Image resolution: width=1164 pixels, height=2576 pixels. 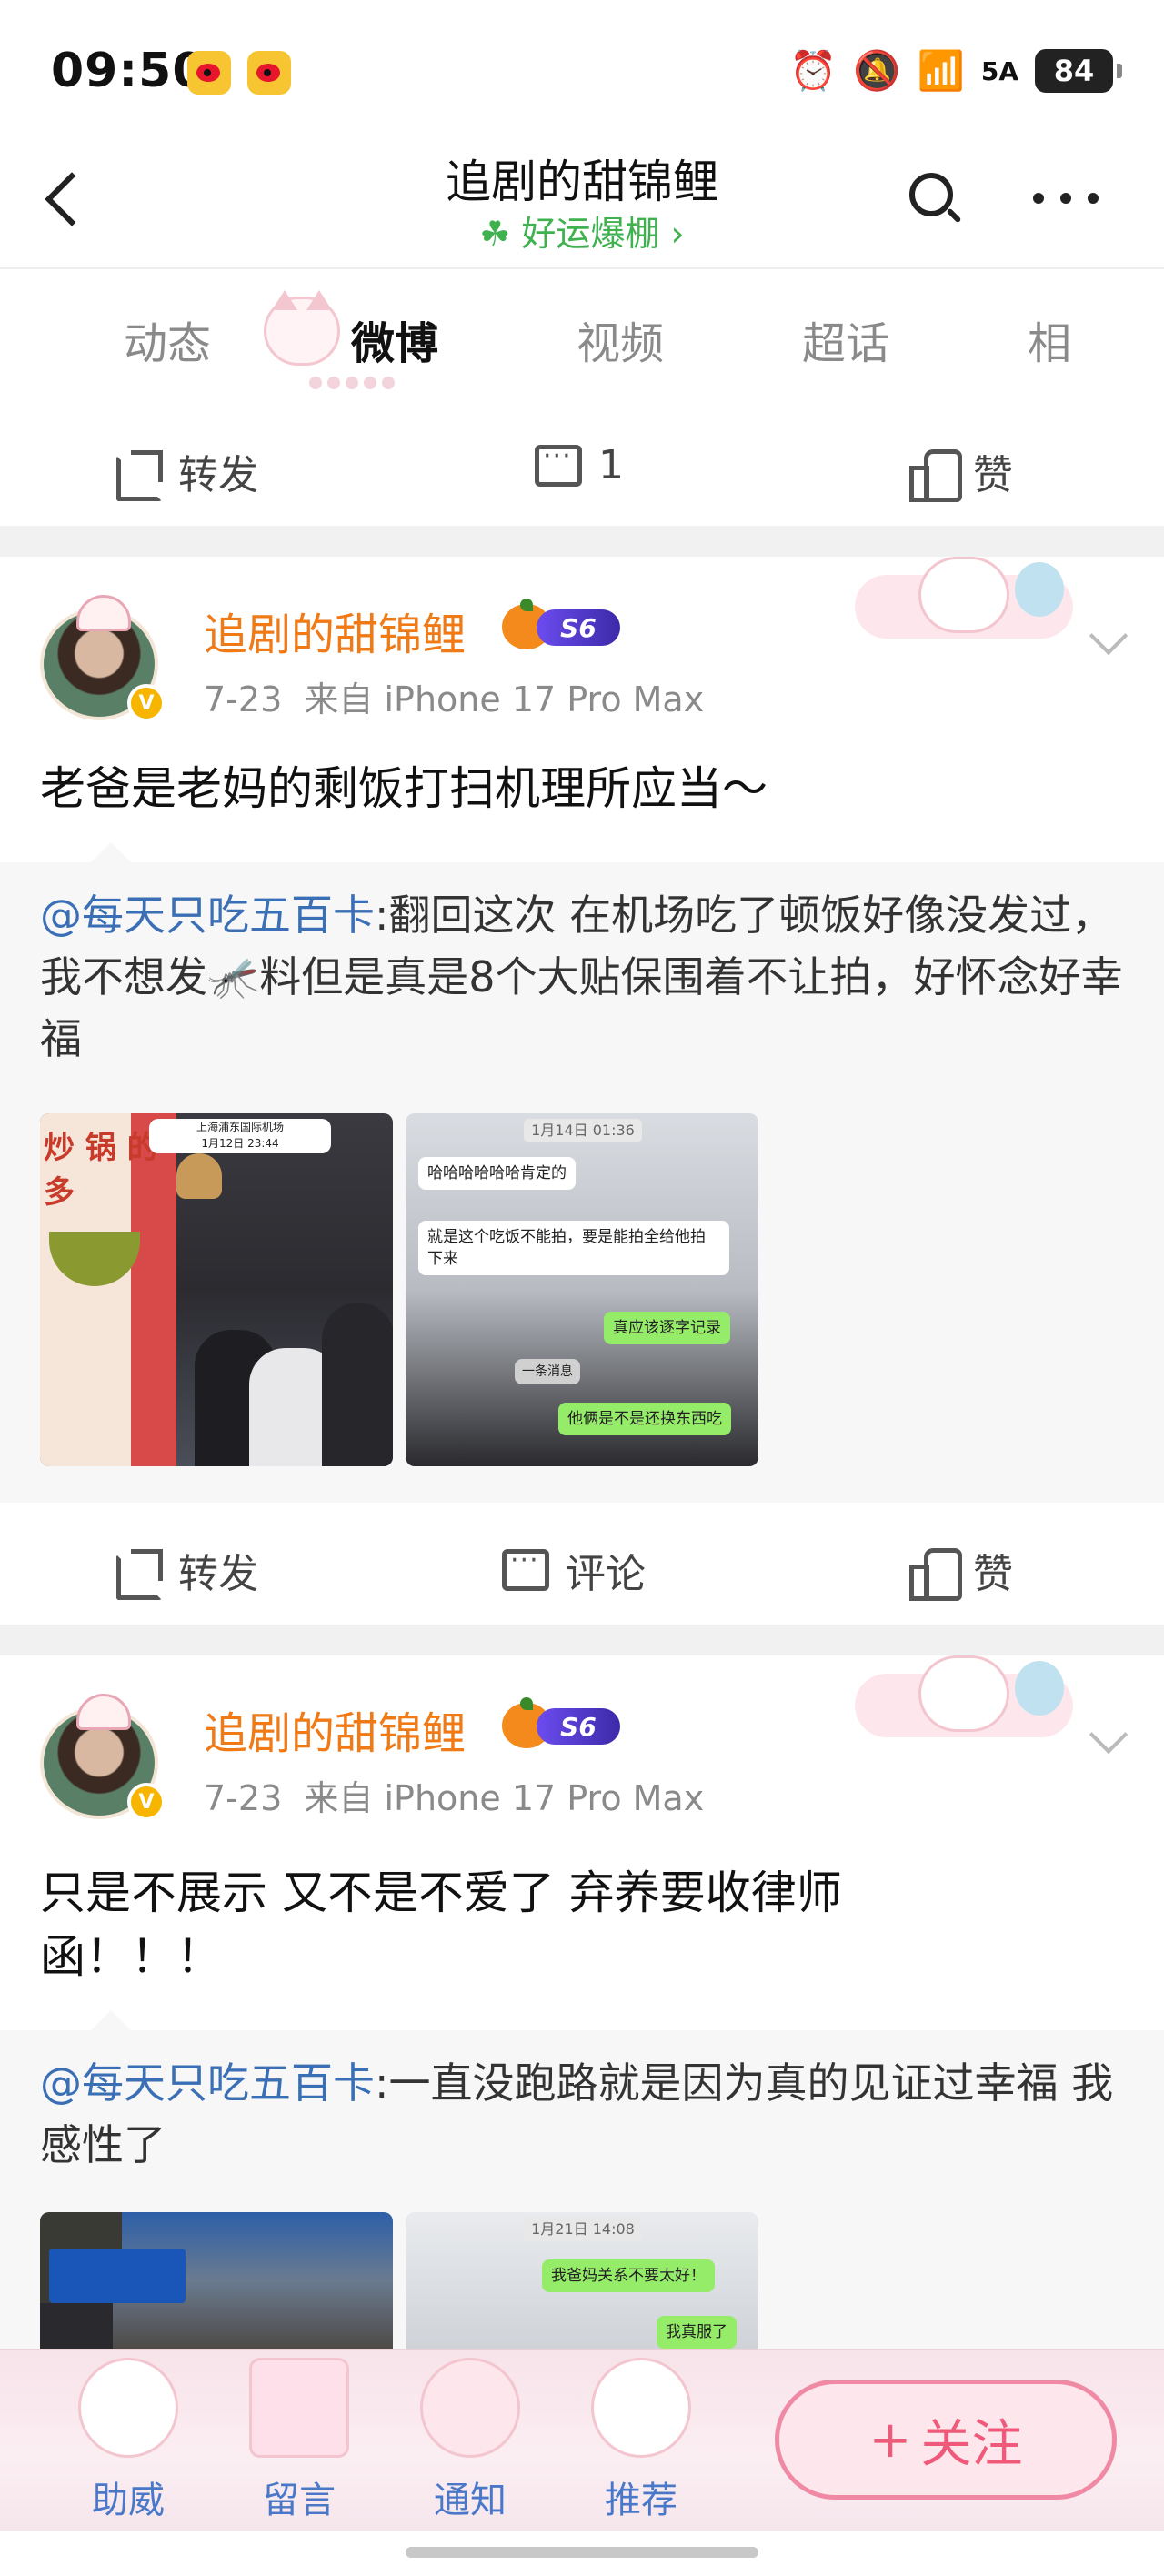 I want to click on page-title: 追剧的甜锦鲤, so click(x=582, y=182).